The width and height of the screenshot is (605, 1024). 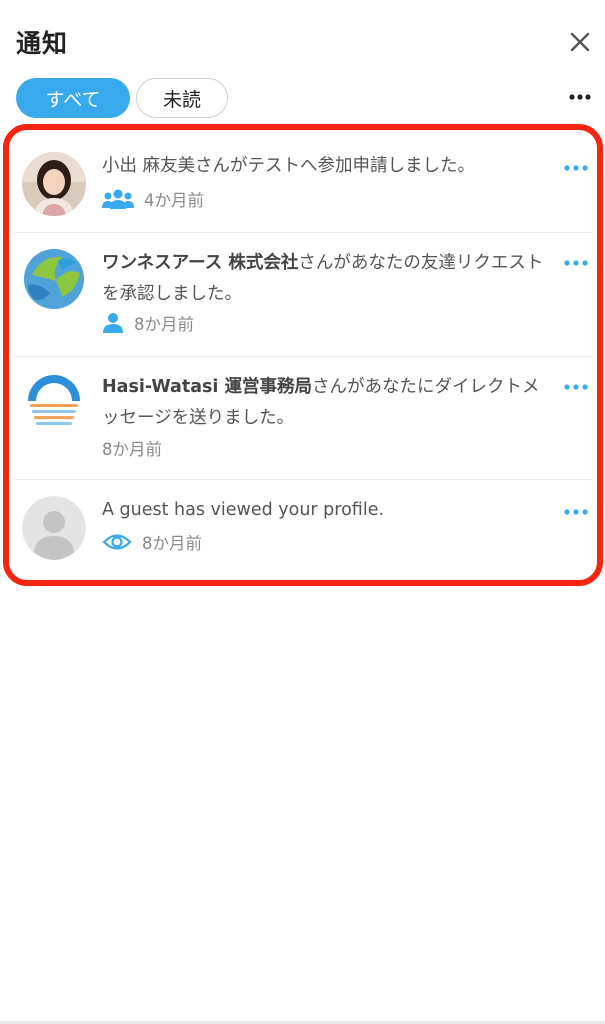 What do you see at coordinates (243, 510) in the screenshot?
I see `notification-message: A guest has viewed your profile.` at bounding box center [243, 510].